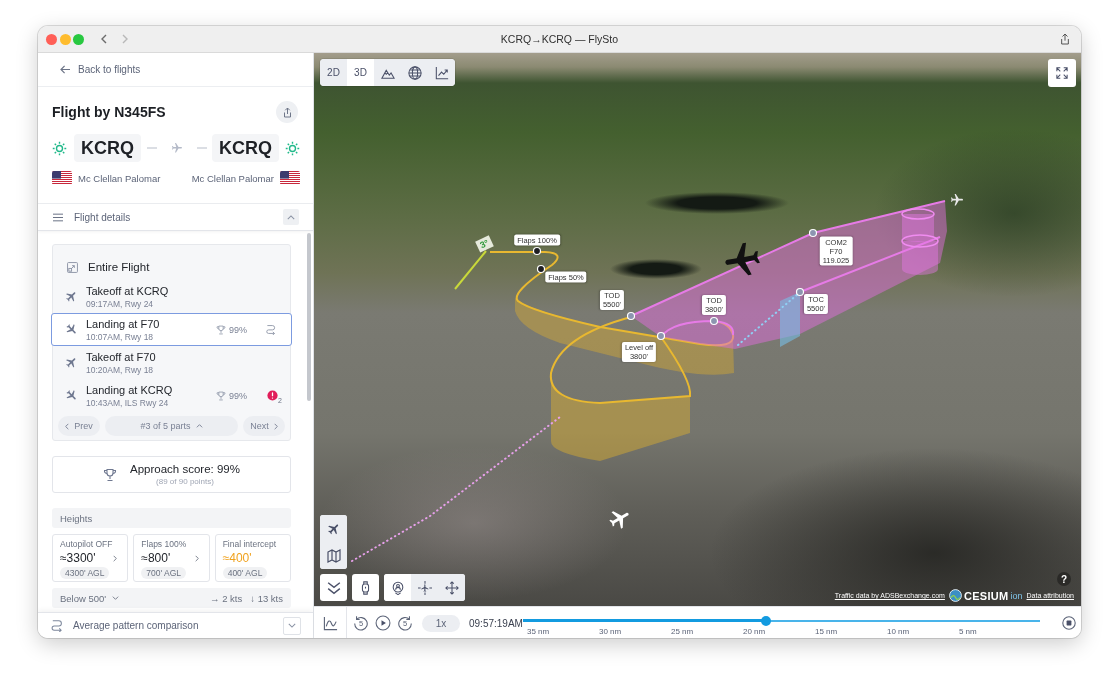  I want to click on distance-tick-label: 20 nm, so click(754, 631).